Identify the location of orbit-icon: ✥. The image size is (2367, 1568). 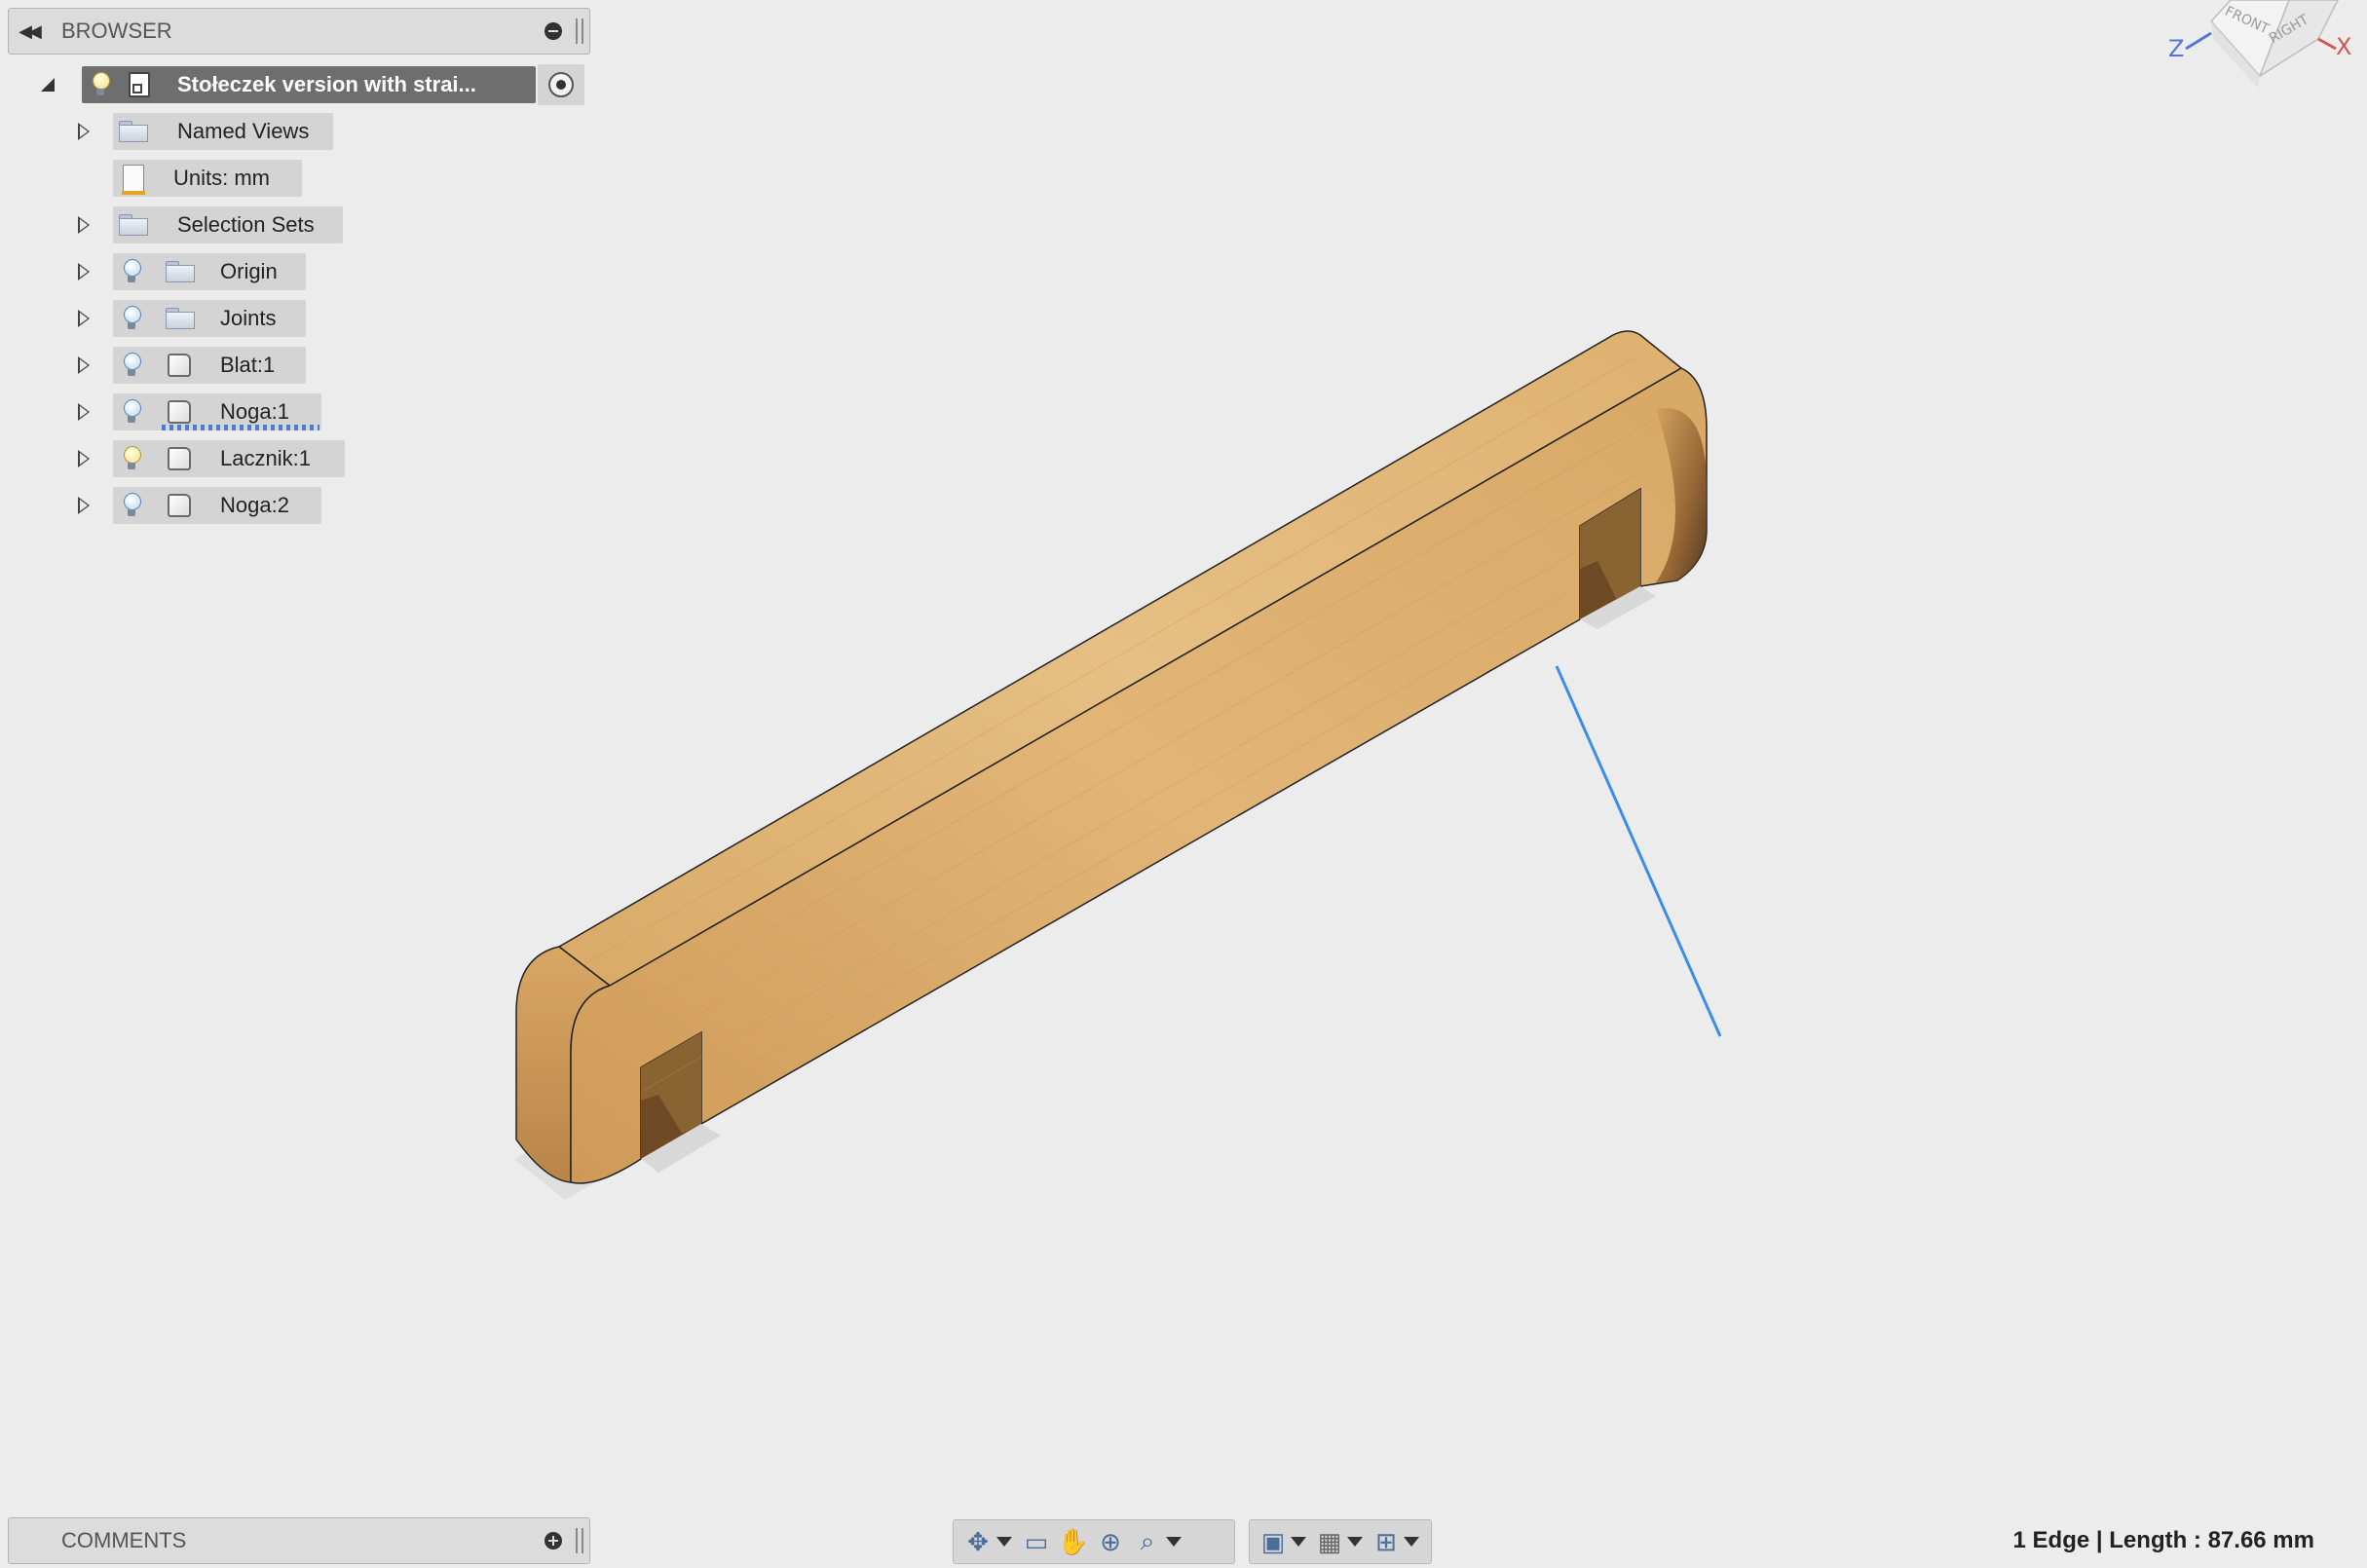
(977, 1541).